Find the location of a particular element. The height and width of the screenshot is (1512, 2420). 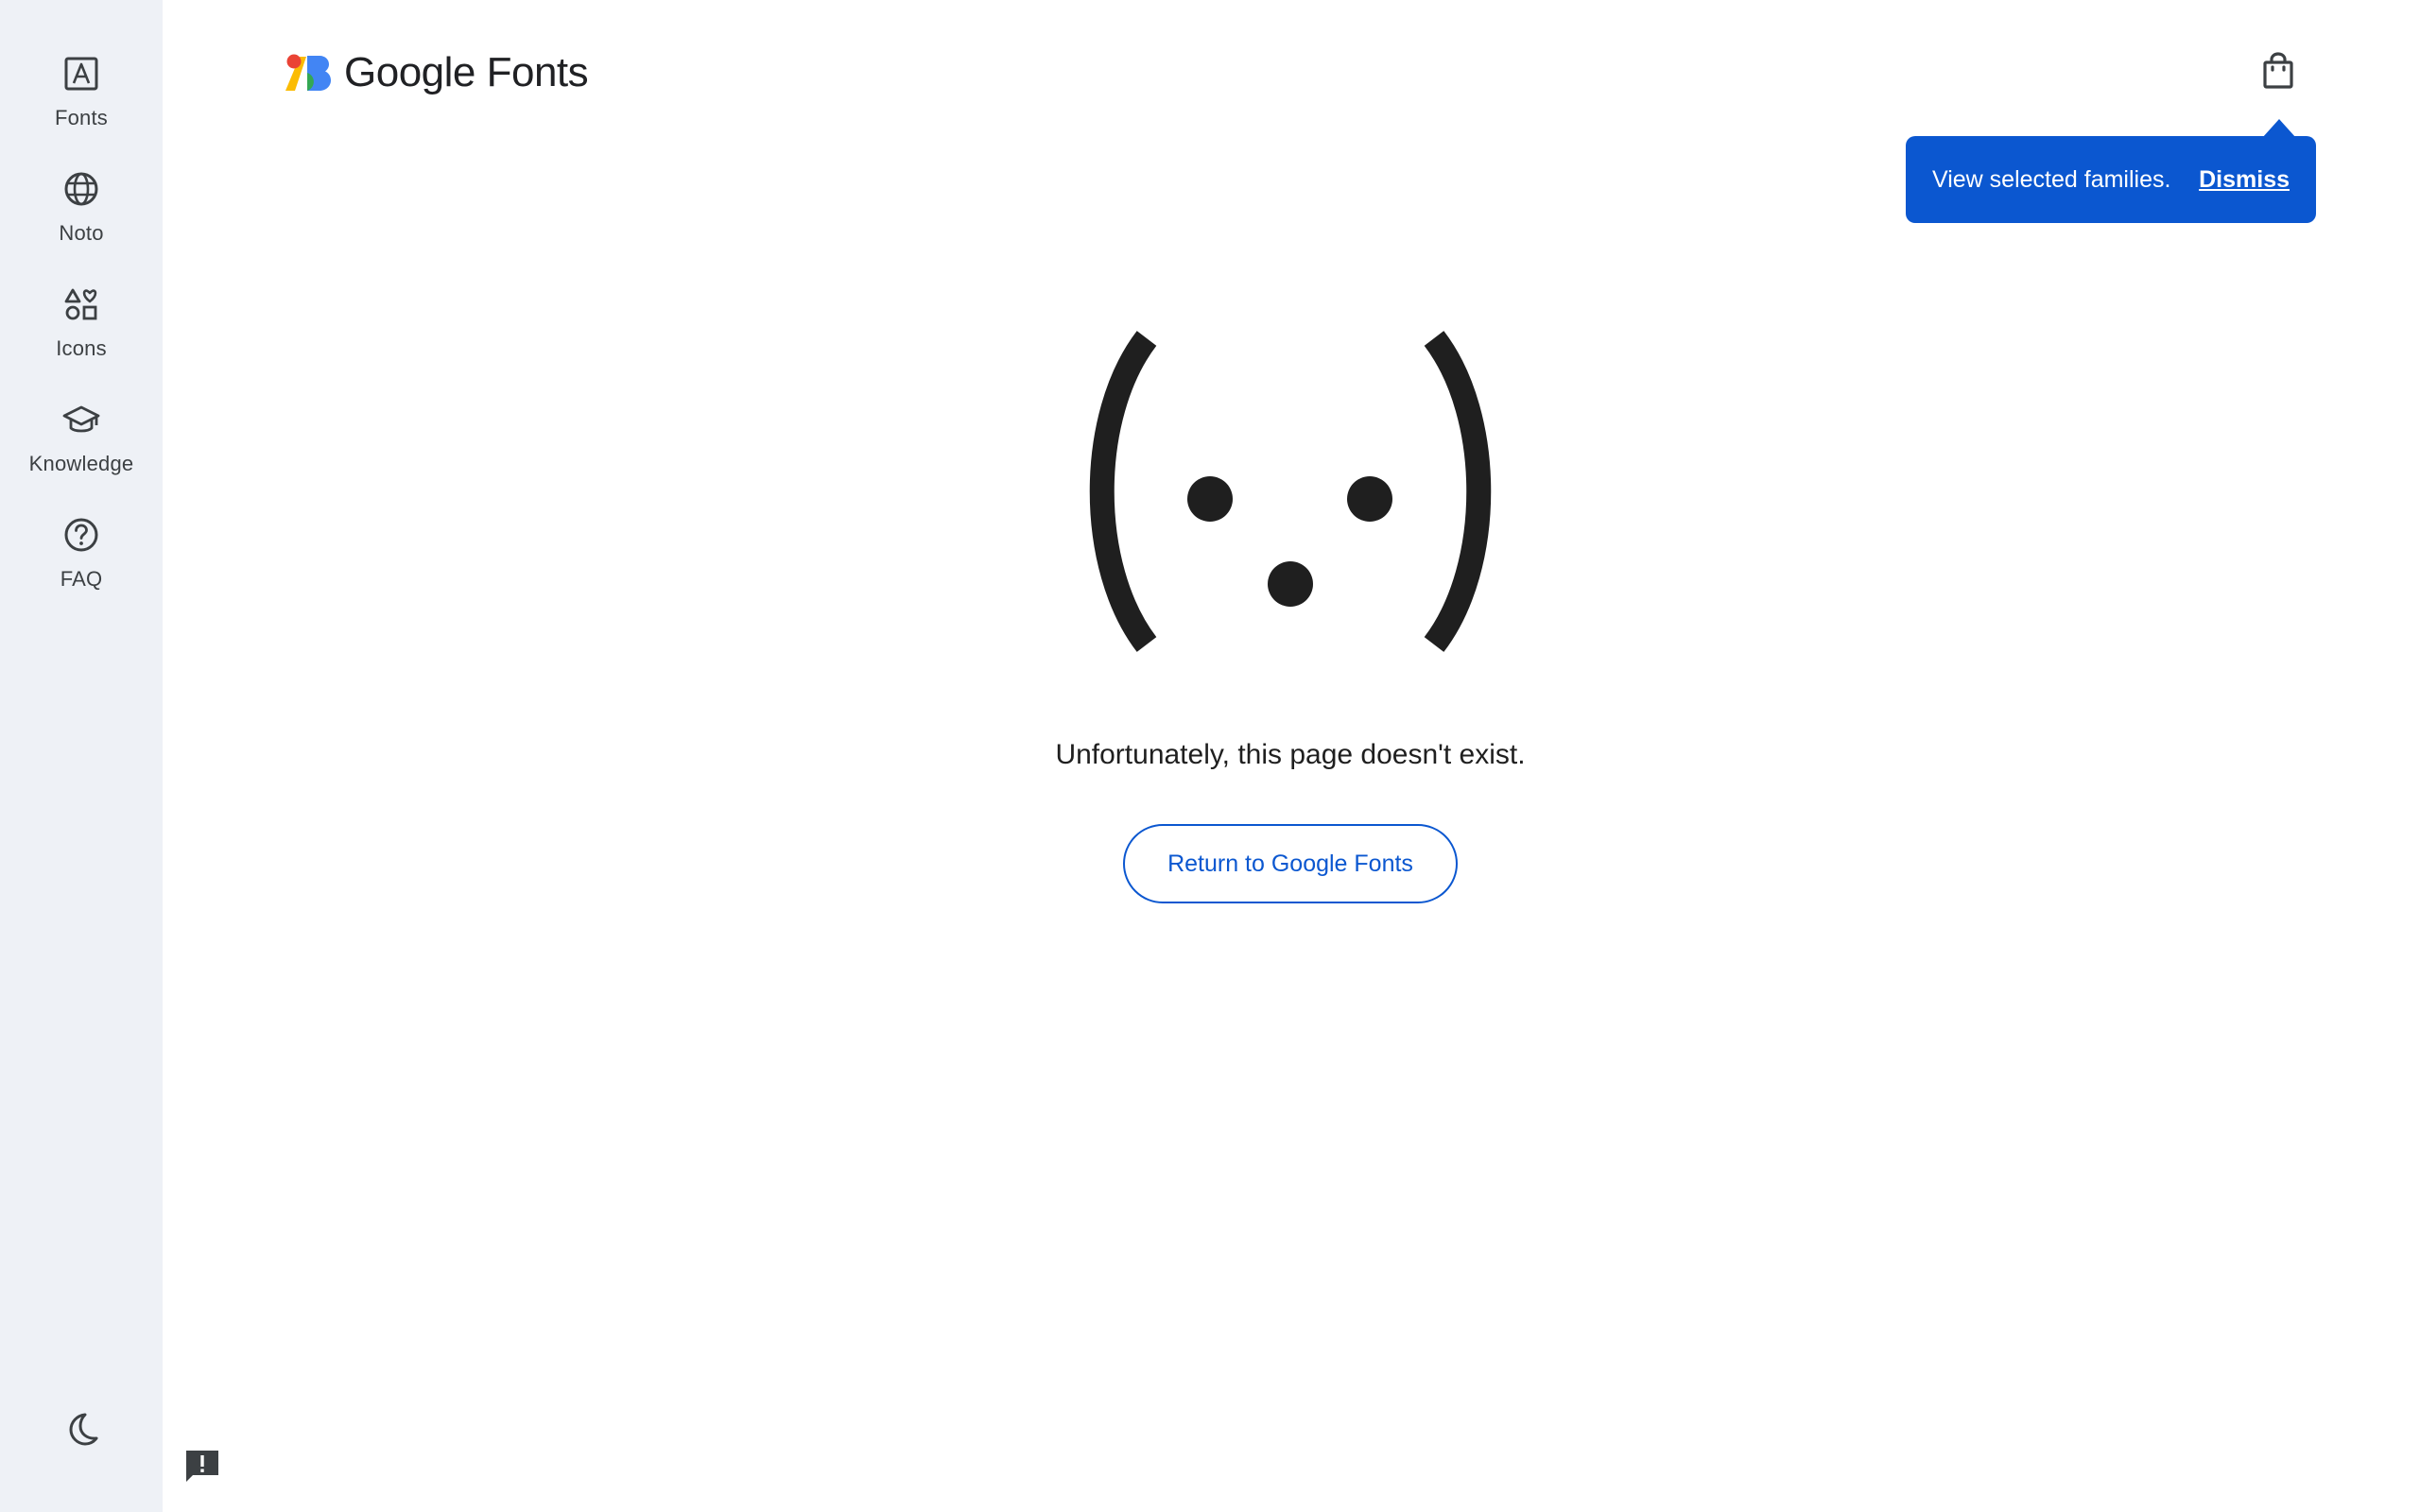

sidebar-item-label: Knowledge is located at coordinates (81, 463).